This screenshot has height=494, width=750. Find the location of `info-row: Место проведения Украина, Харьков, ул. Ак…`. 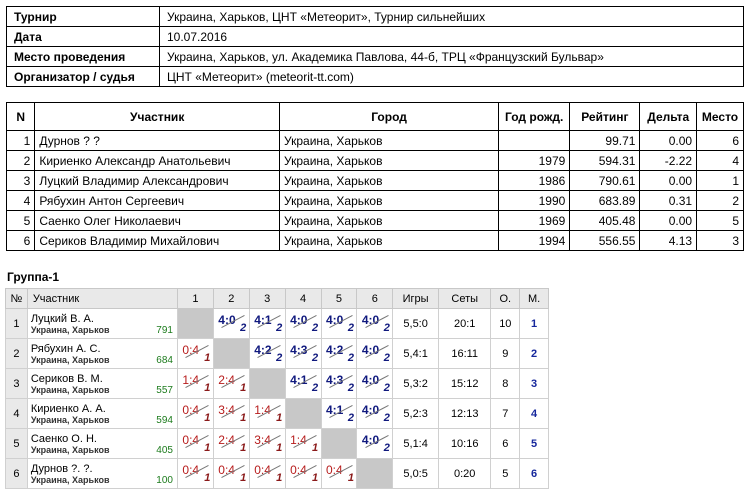

info-row: Место проведения Украина, Харьков, ул. Ак… is located at coordinates (375, 56).